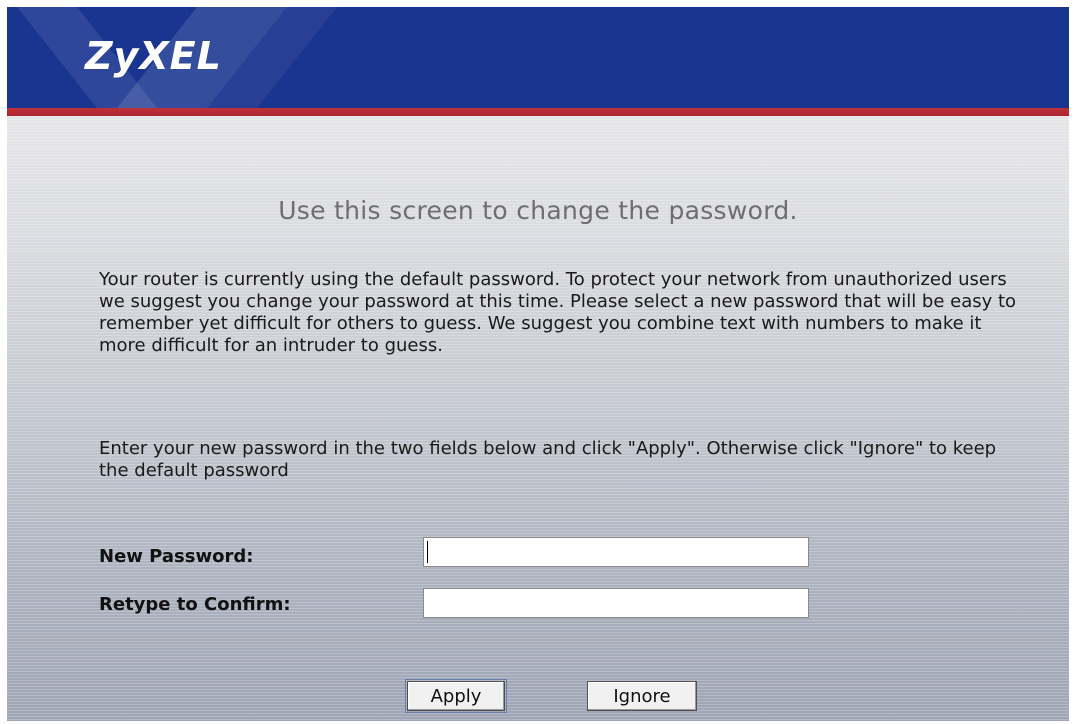 The image size is (1076, 724). I want to click on confirm-password-input, so click(616, 603).